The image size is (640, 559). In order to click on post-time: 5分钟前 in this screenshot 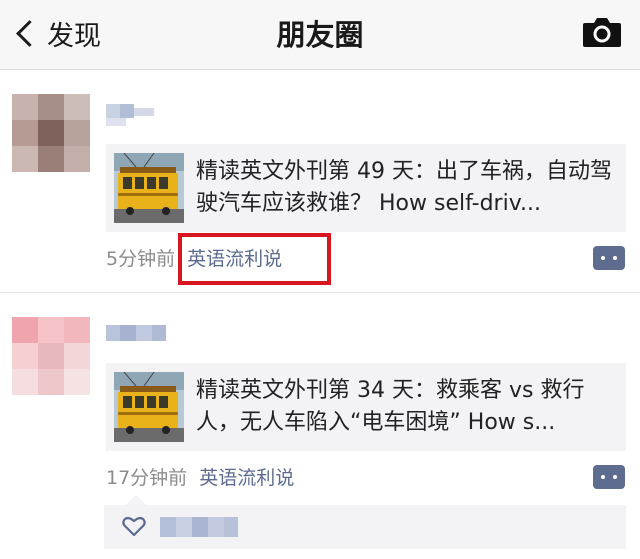, I will do `click(141, 259)`.